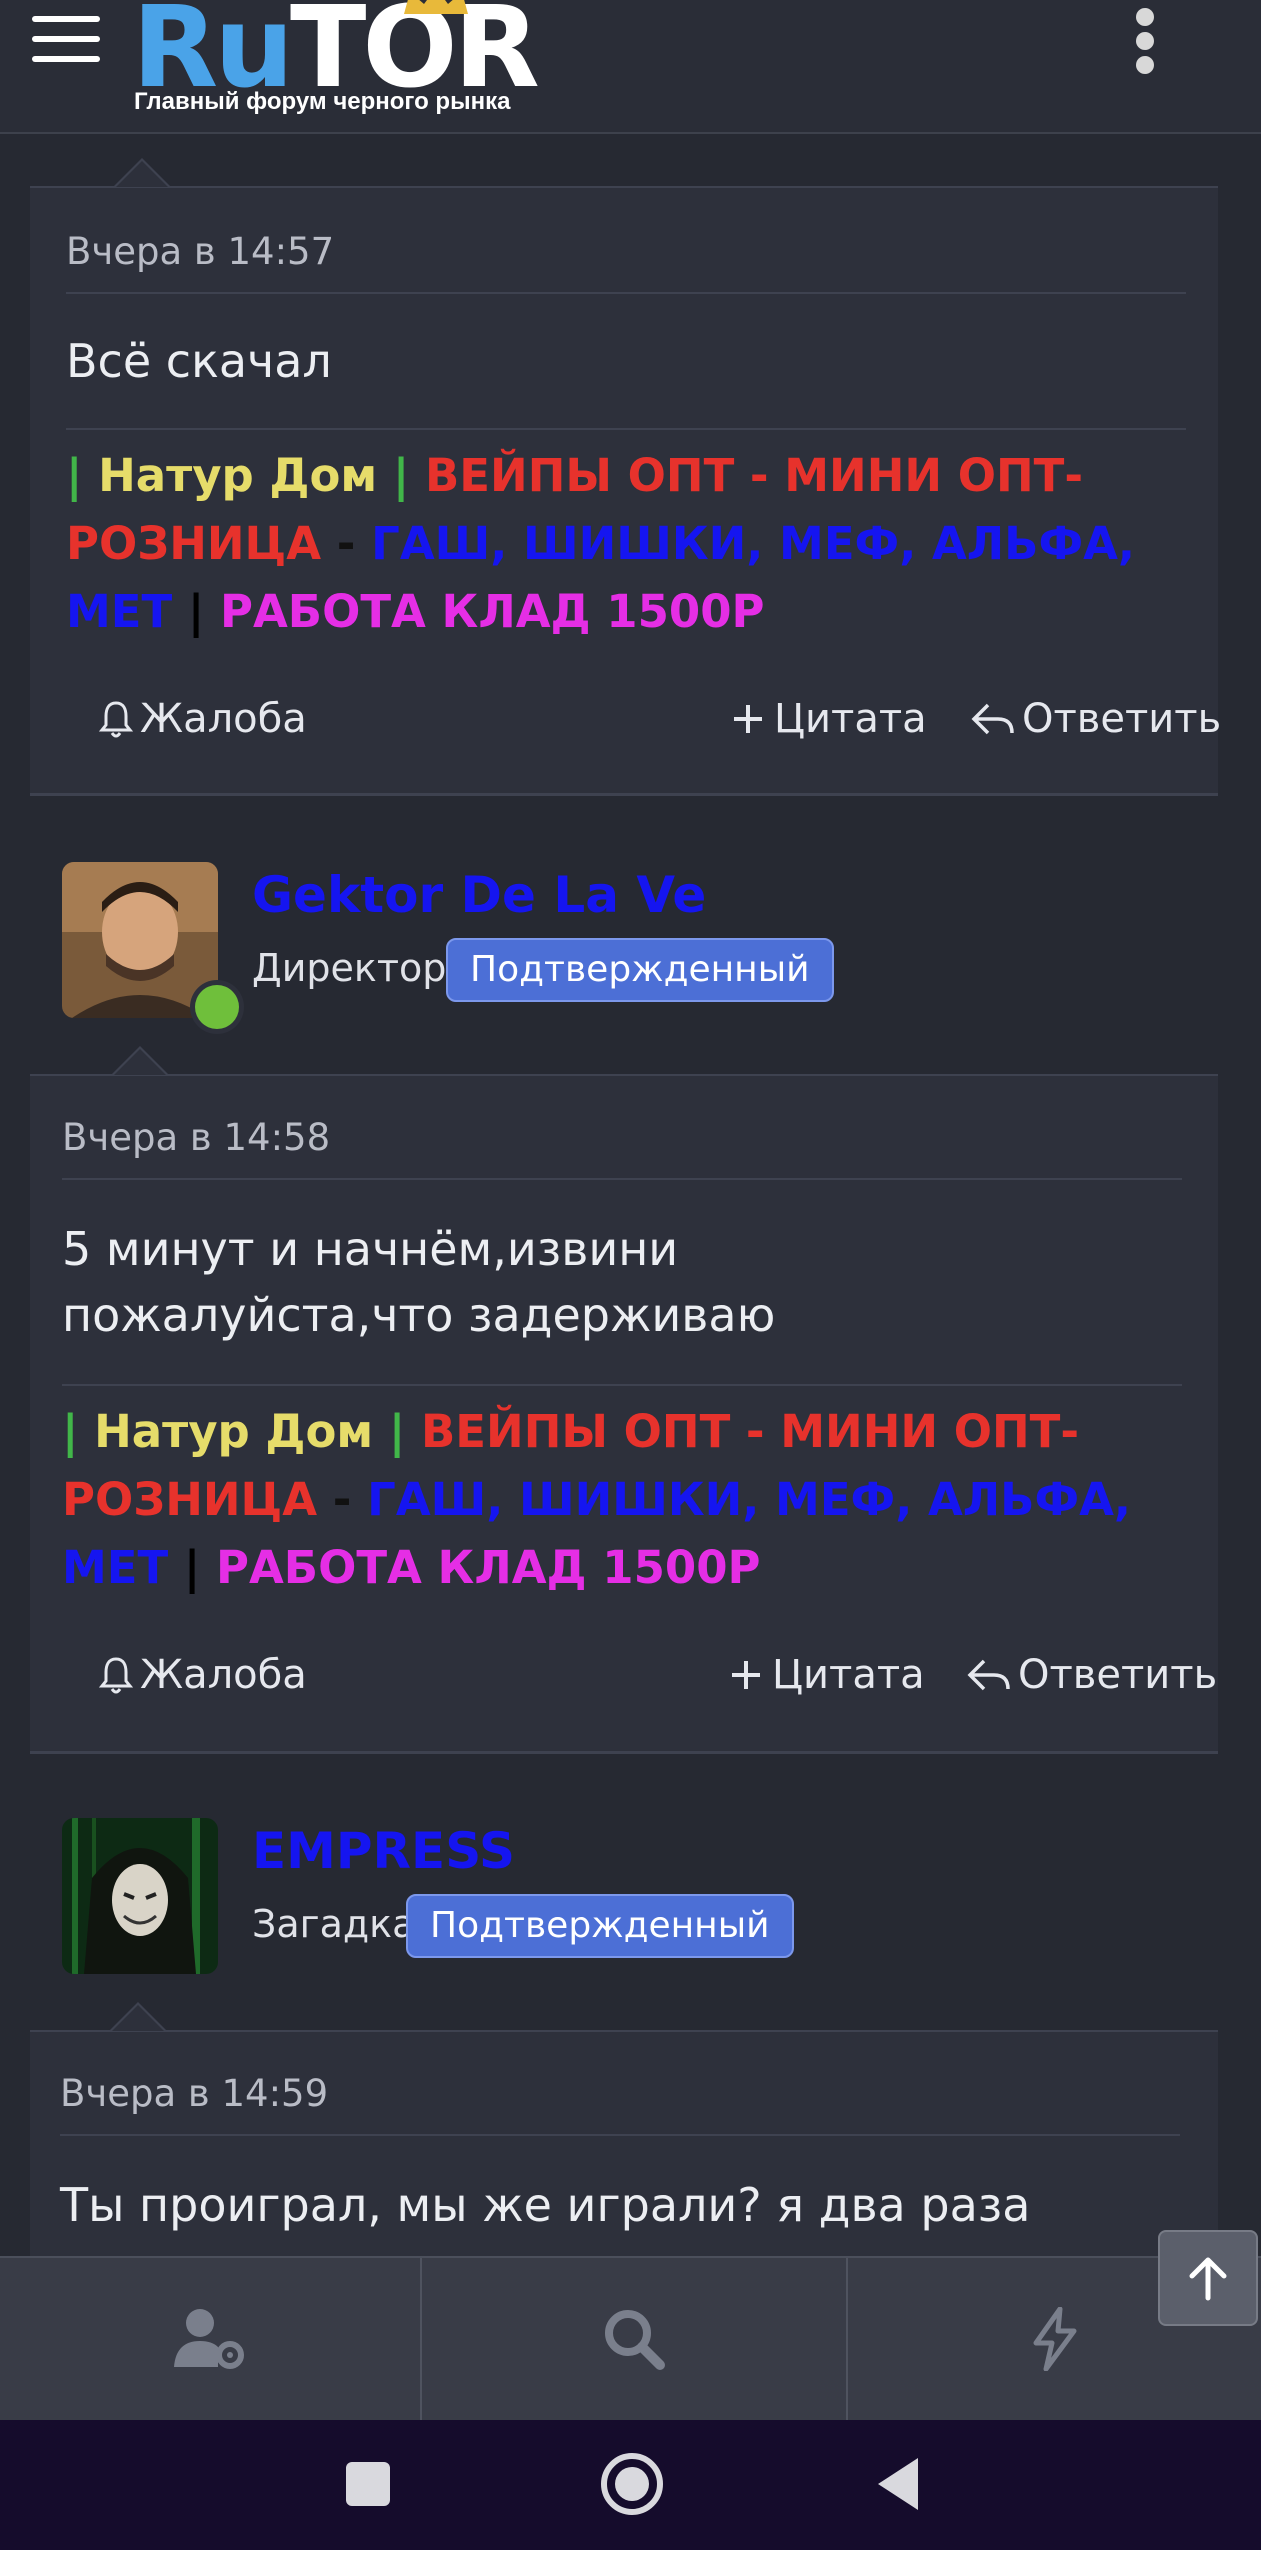 This screenshot has height=2550, width=1261. I want to click on tab-search, so click(634, 2339).